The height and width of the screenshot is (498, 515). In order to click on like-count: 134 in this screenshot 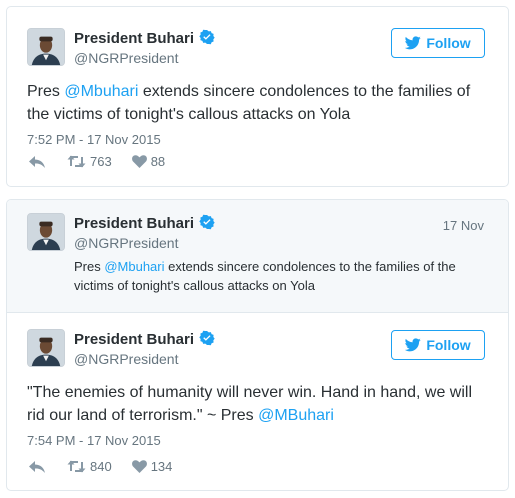, I will do `click(161, 466)`.